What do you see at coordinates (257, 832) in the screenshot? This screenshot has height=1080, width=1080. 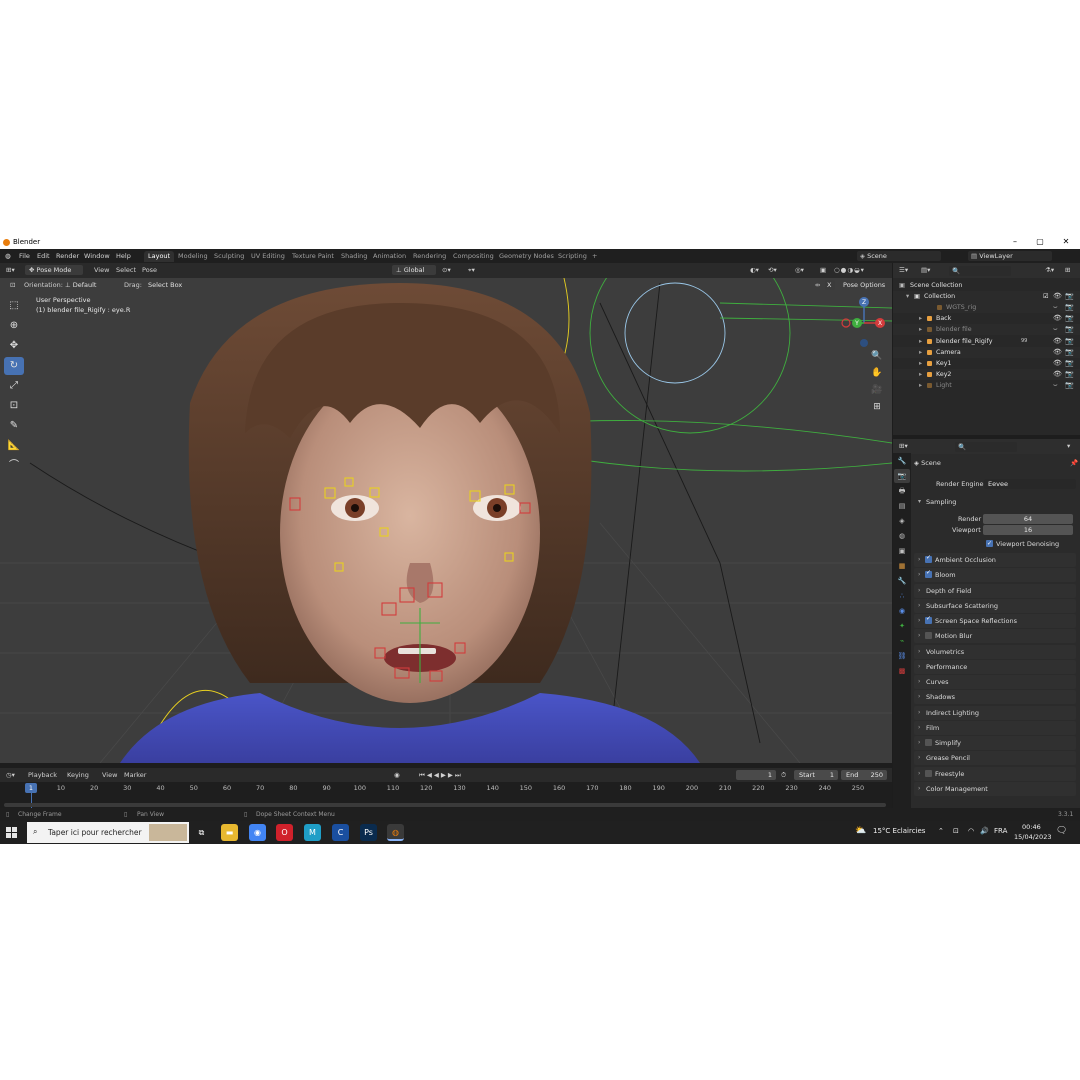 I see `taskbar-chrome-icon: ◉` at bounding box center [257, 832].